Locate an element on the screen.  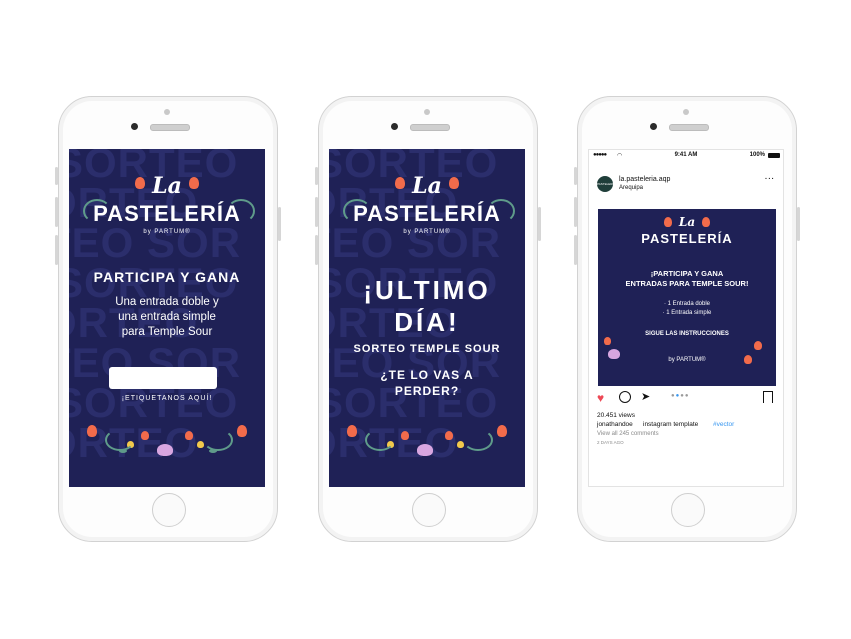
account-name: la.pasteleria.aqp is located at coordinates (644, 179).